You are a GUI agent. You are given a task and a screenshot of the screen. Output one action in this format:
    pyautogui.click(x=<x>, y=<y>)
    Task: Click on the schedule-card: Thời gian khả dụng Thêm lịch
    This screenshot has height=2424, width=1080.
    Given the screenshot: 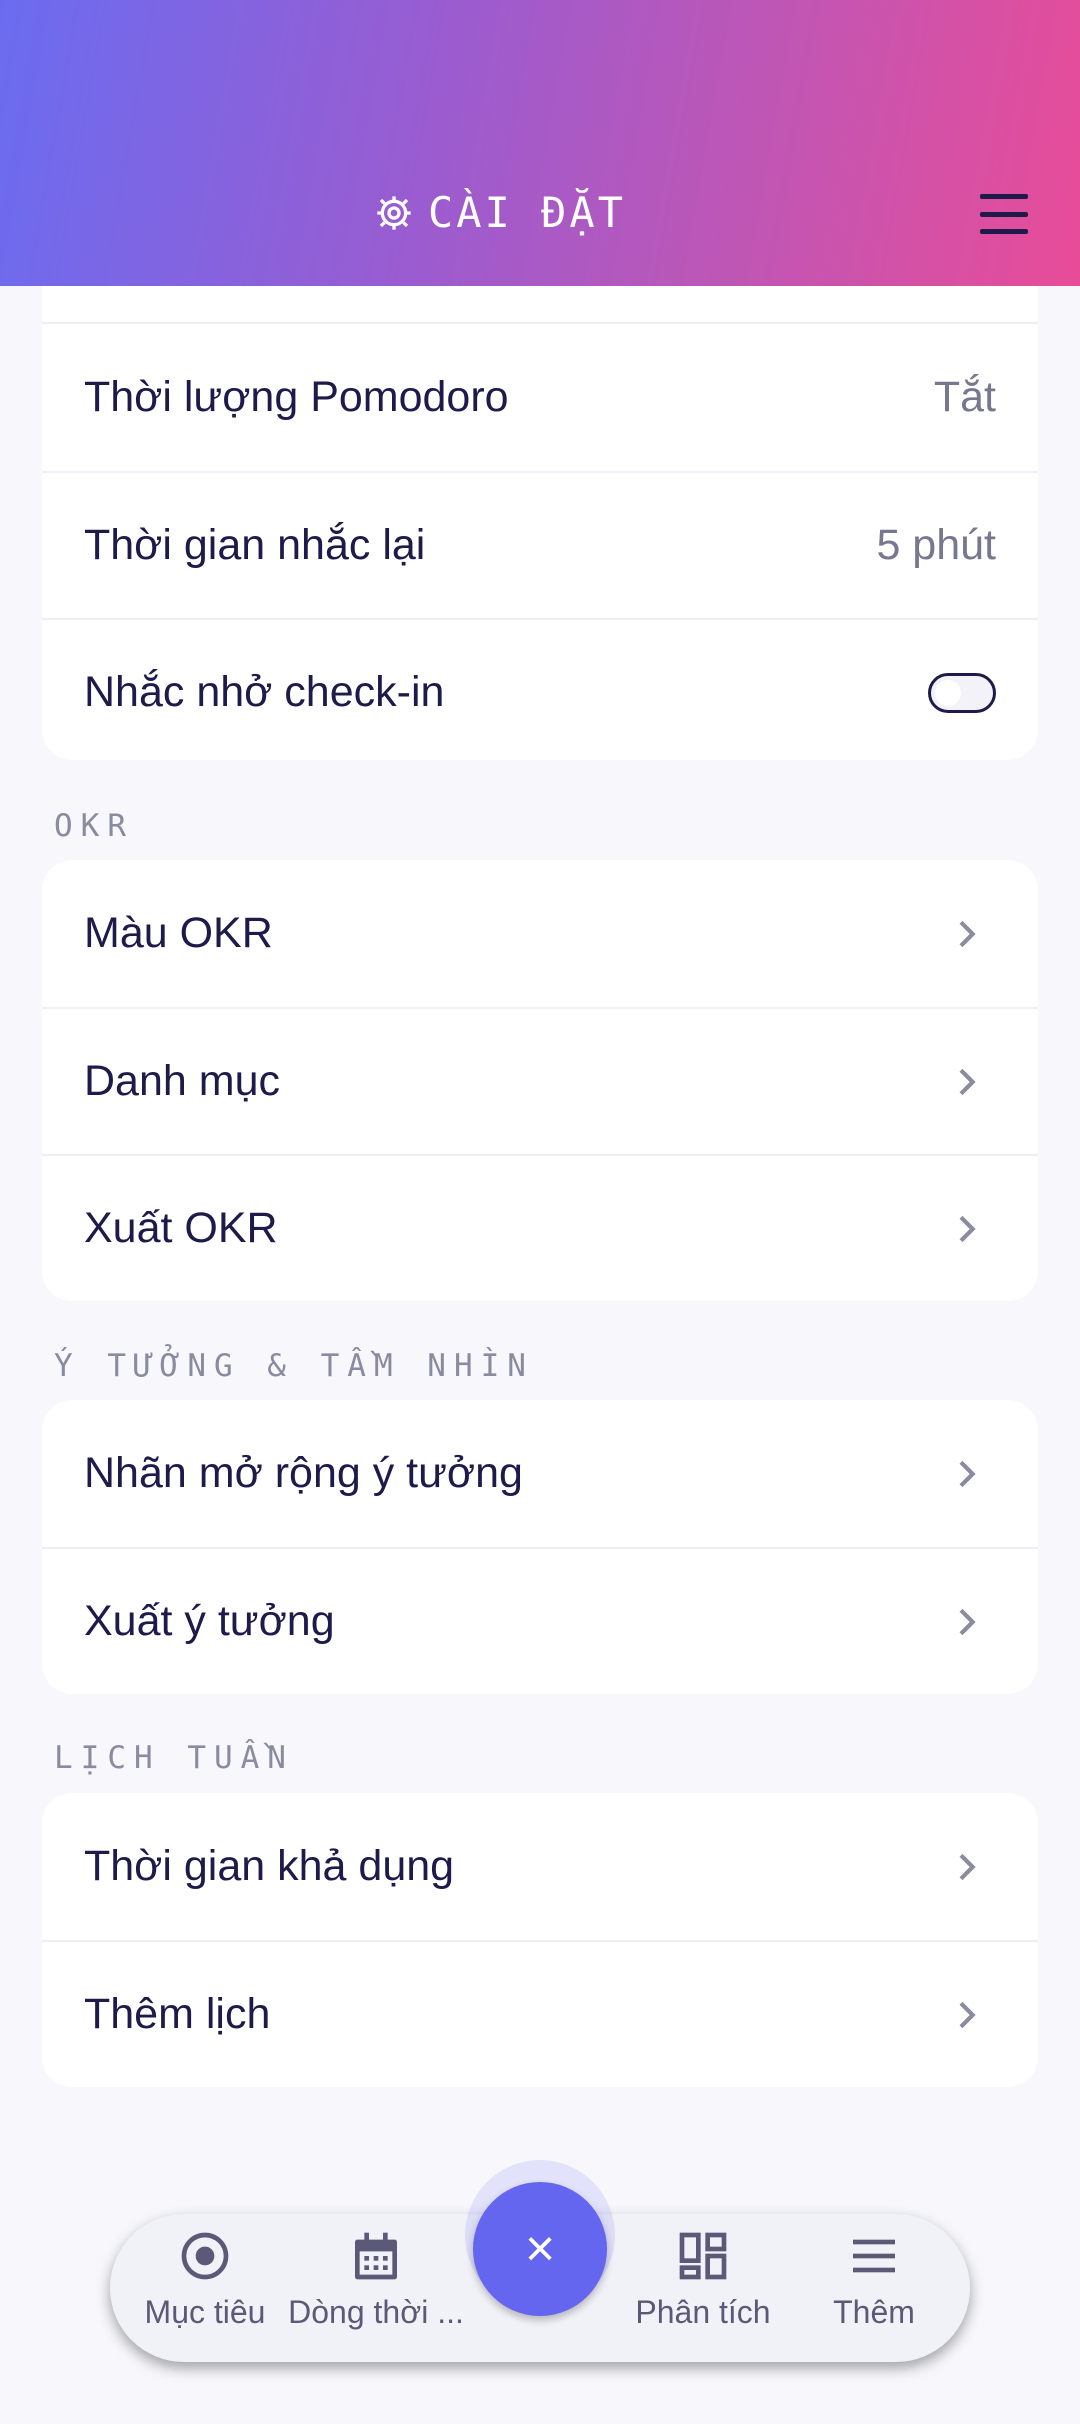 What is the action you would take?
    pyautogui.click(x=540, y=1940)
    